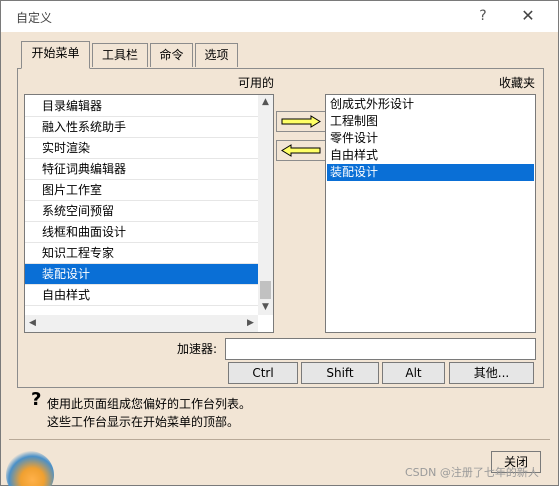  I want to click on list-item: 特征词典编辑器, so click(141, 169).